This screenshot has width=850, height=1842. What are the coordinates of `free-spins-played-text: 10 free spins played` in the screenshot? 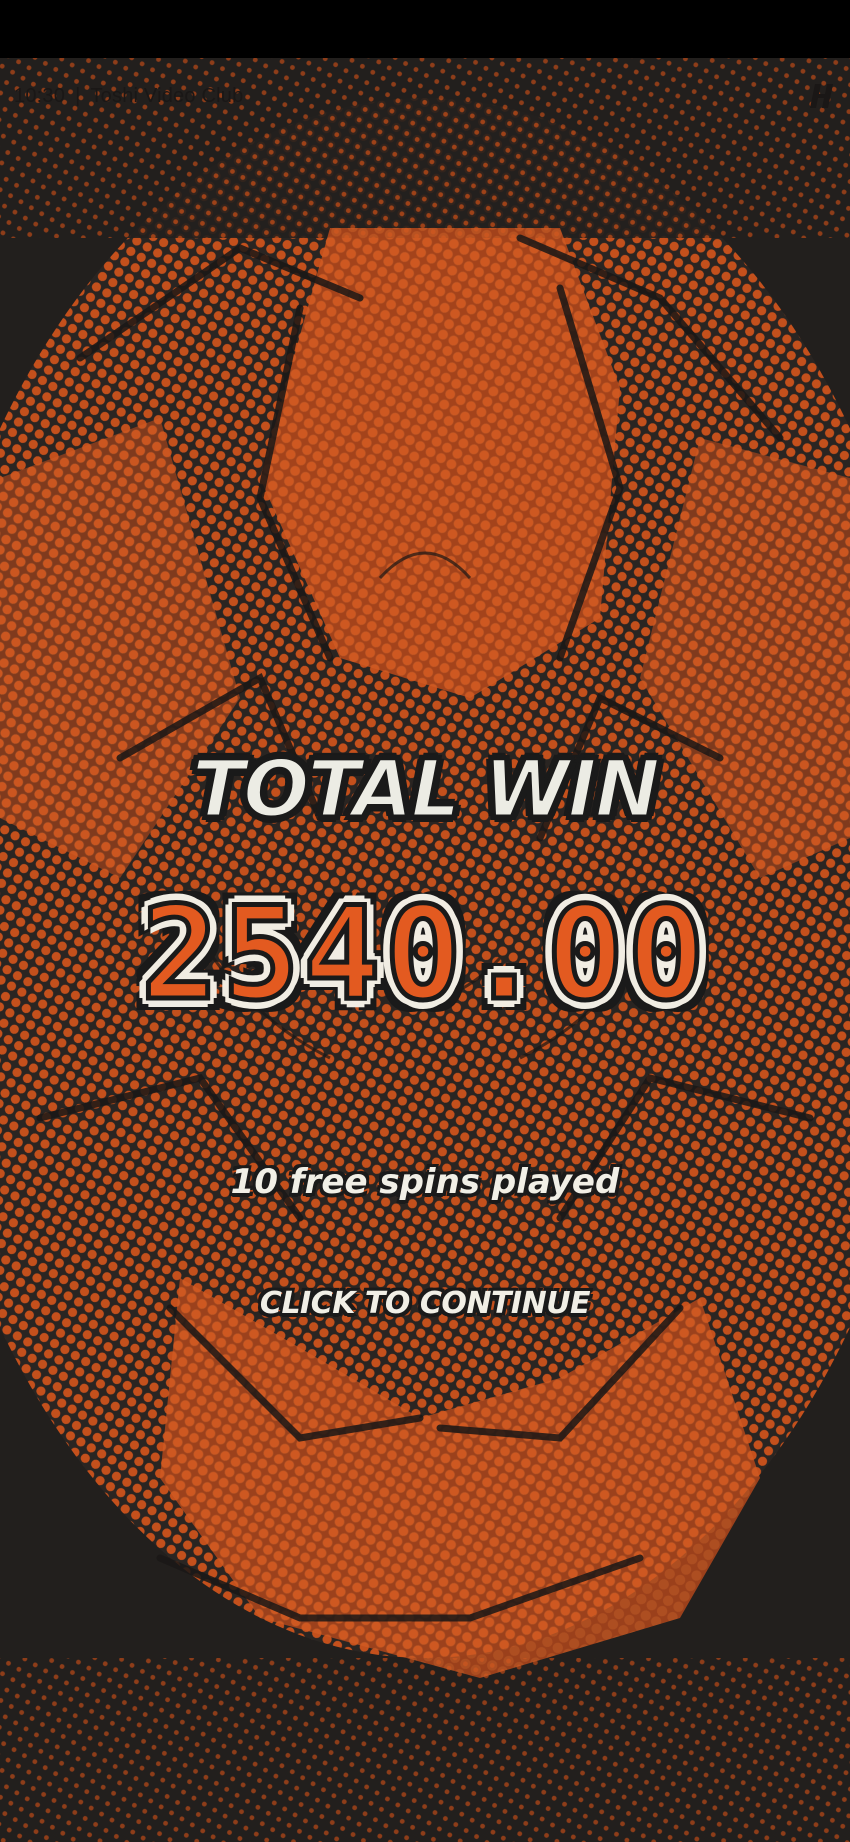 It's located at (425, 1182).